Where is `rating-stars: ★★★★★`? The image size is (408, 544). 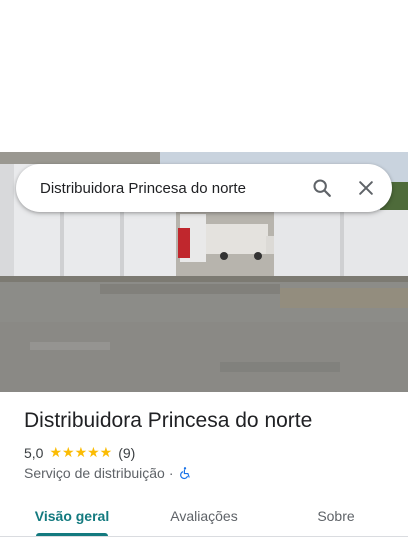 rating-stars: ★★★★★ is located at coordinates (81, 452).